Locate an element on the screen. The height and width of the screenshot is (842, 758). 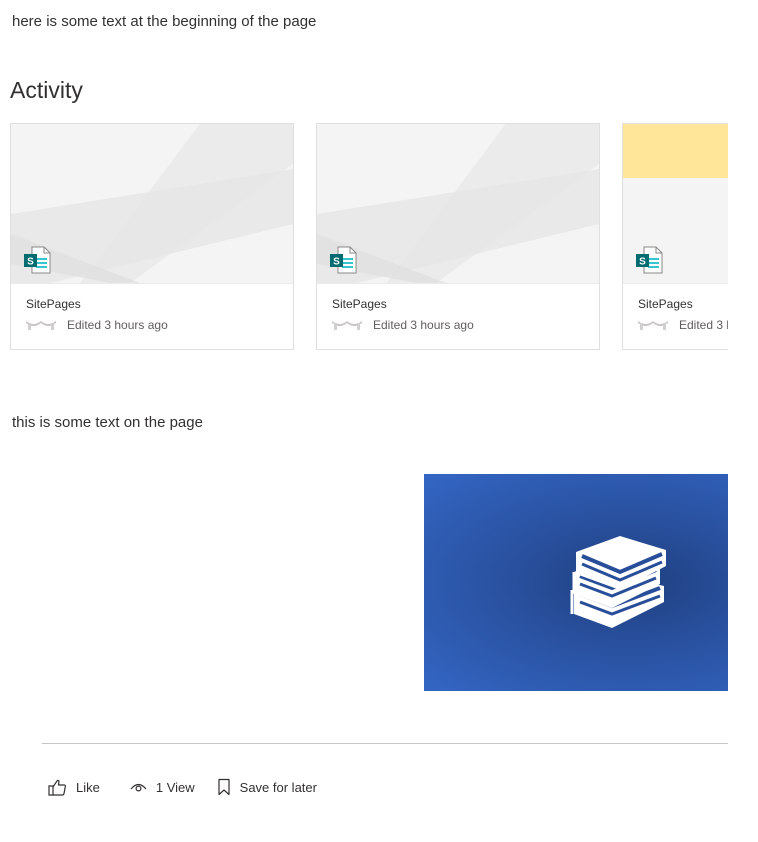
views-count: 1 View is located at coordinates (162, 787).